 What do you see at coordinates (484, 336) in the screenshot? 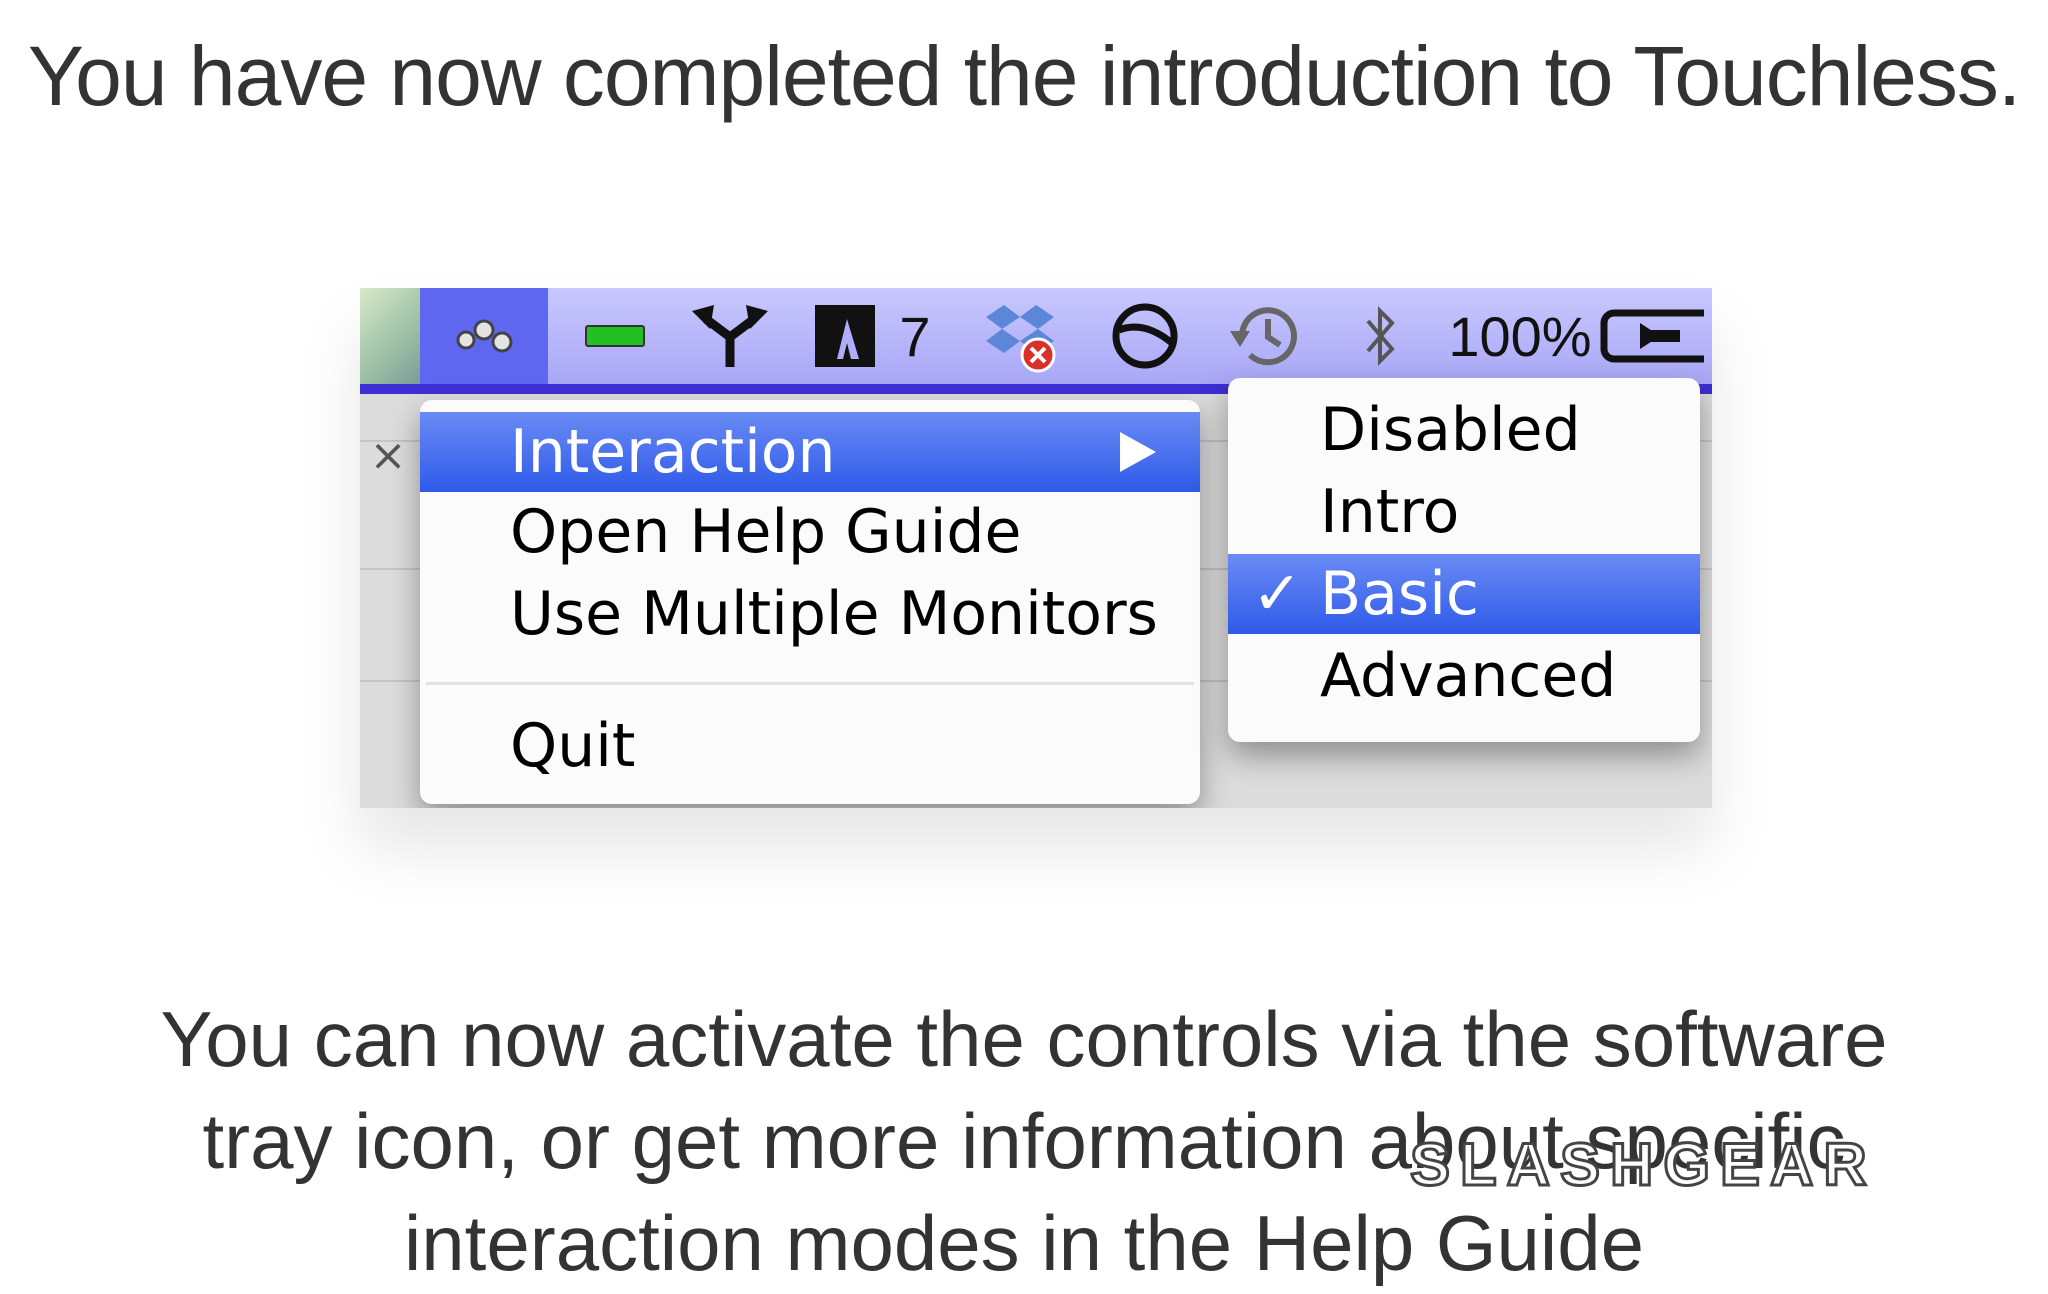
I see `touchless-tray-icon` at bounding box center [484, 336].